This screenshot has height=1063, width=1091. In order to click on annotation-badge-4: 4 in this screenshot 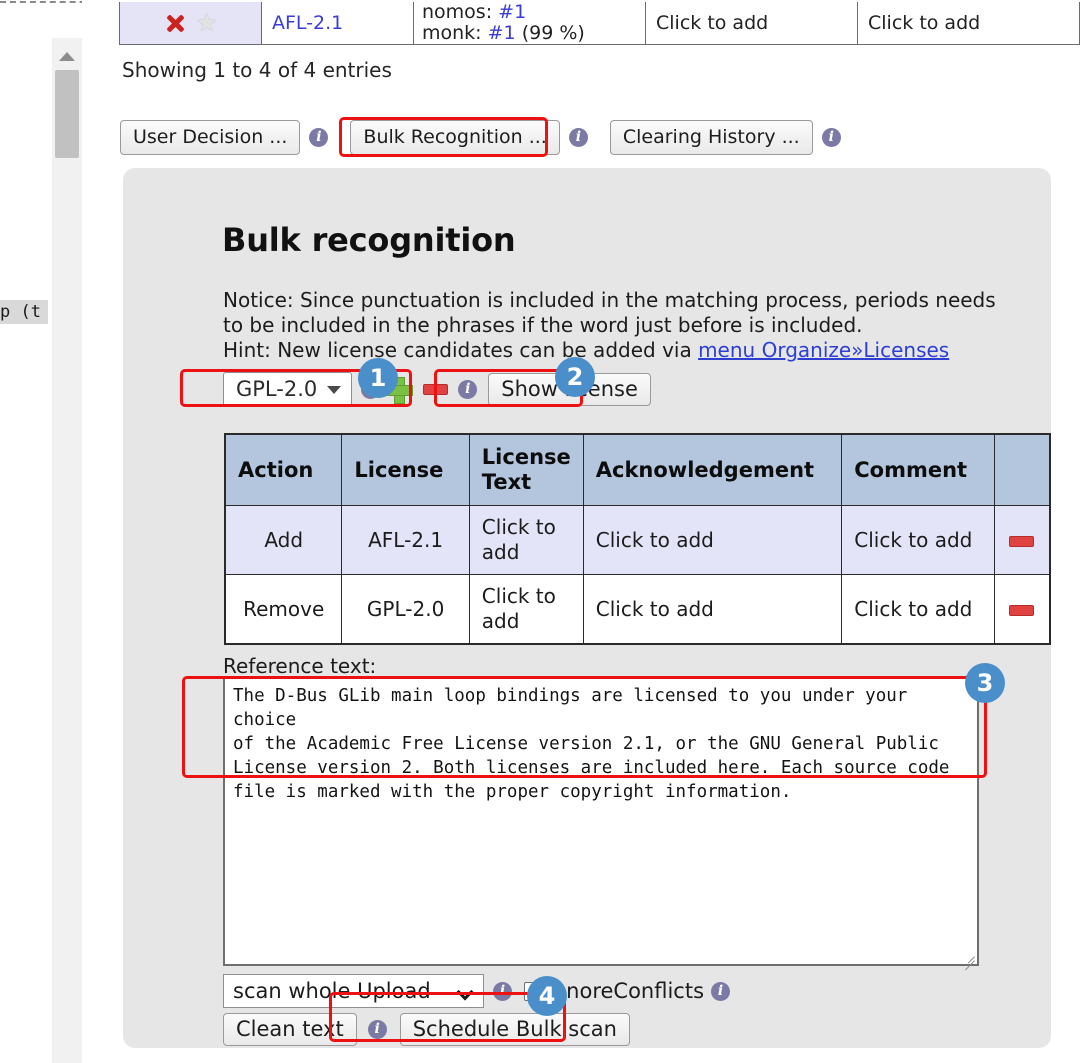, I will do `click(547, 996)`.